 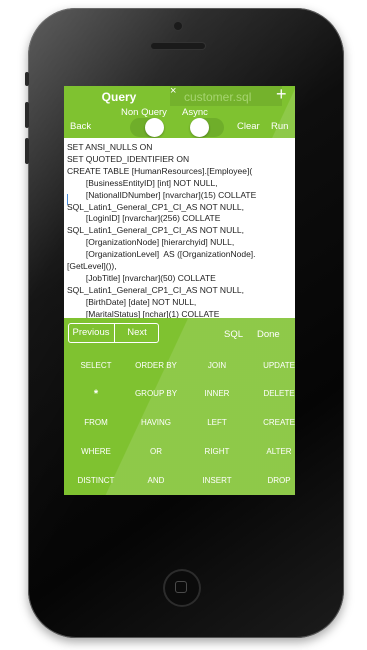 What do you see at coordinates (178, 26) in the screenshot?
I see `front-camera` at bounding box center [178, 26].